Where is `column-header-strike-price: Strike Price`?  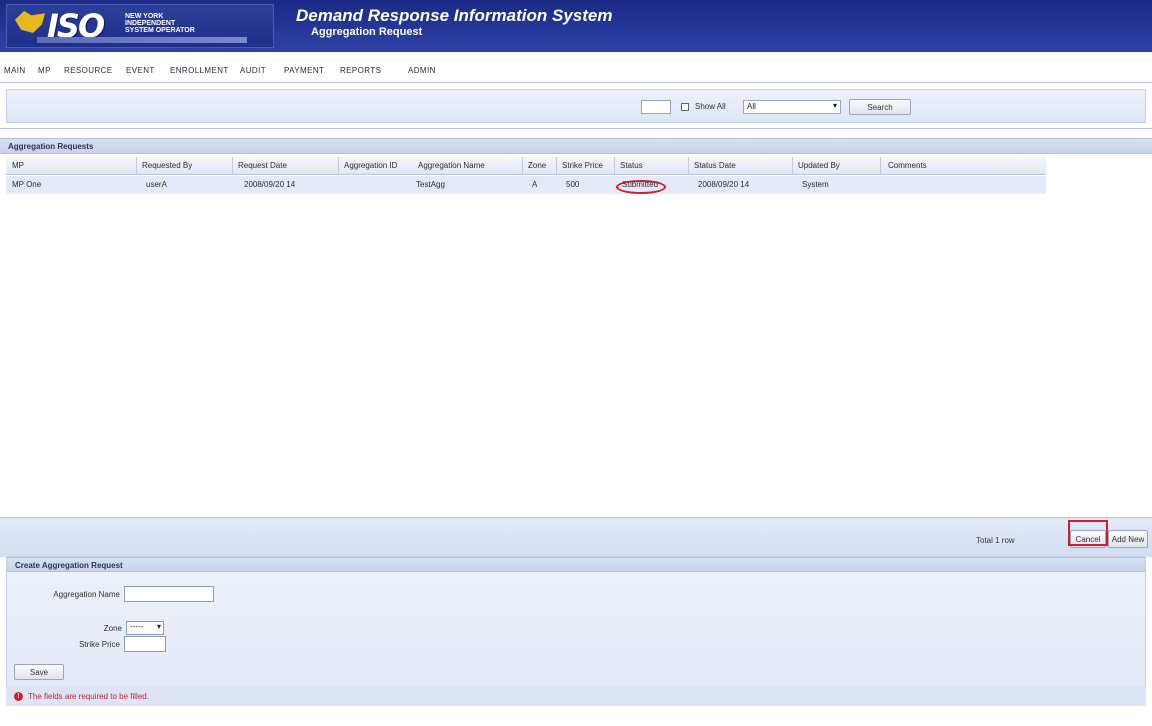
column-header-strike-price: Strike Price is located at coordinates (582, 165).